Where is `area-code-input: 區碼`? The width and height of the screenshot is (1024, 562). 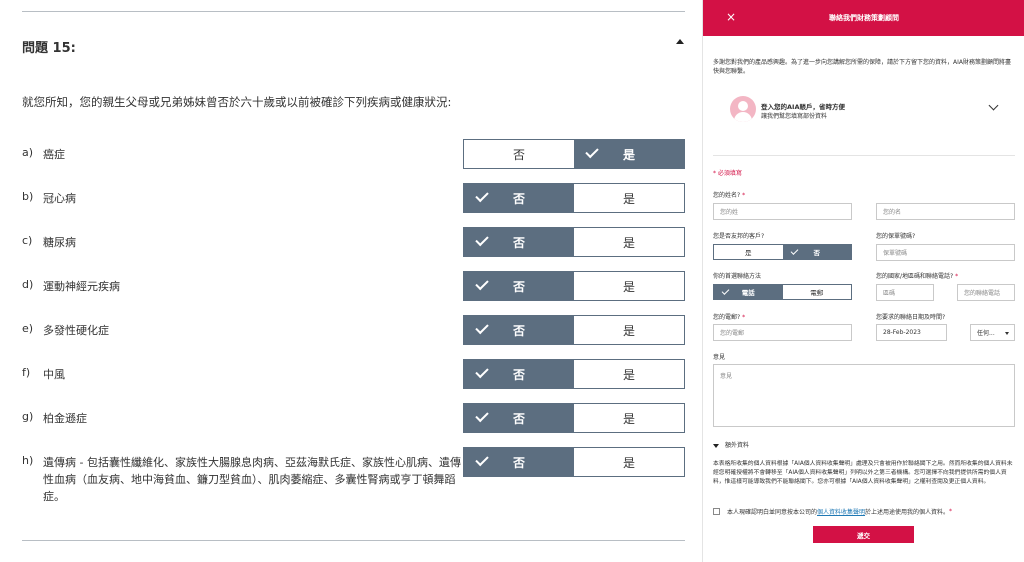
area-code-input: 區碼 is located at coordinates (905, 292).